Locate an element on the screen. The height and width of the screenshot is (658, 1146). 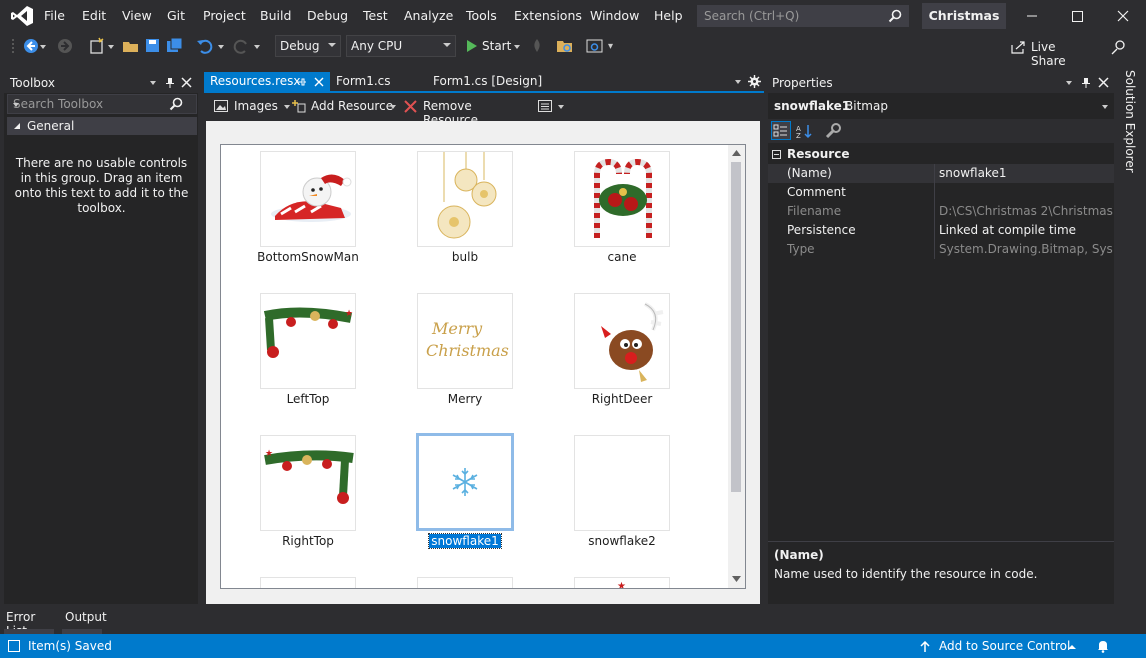
add-to-source-control-button: Add to Source Control is located at coordinates (998, 647).